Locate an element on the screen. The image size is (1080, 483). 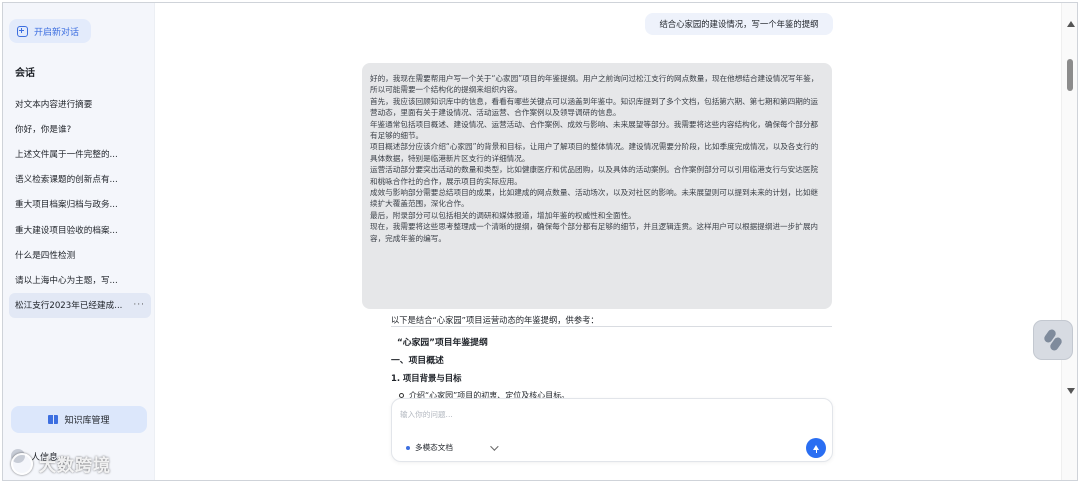
send-button is located at coordinates (816, 448).